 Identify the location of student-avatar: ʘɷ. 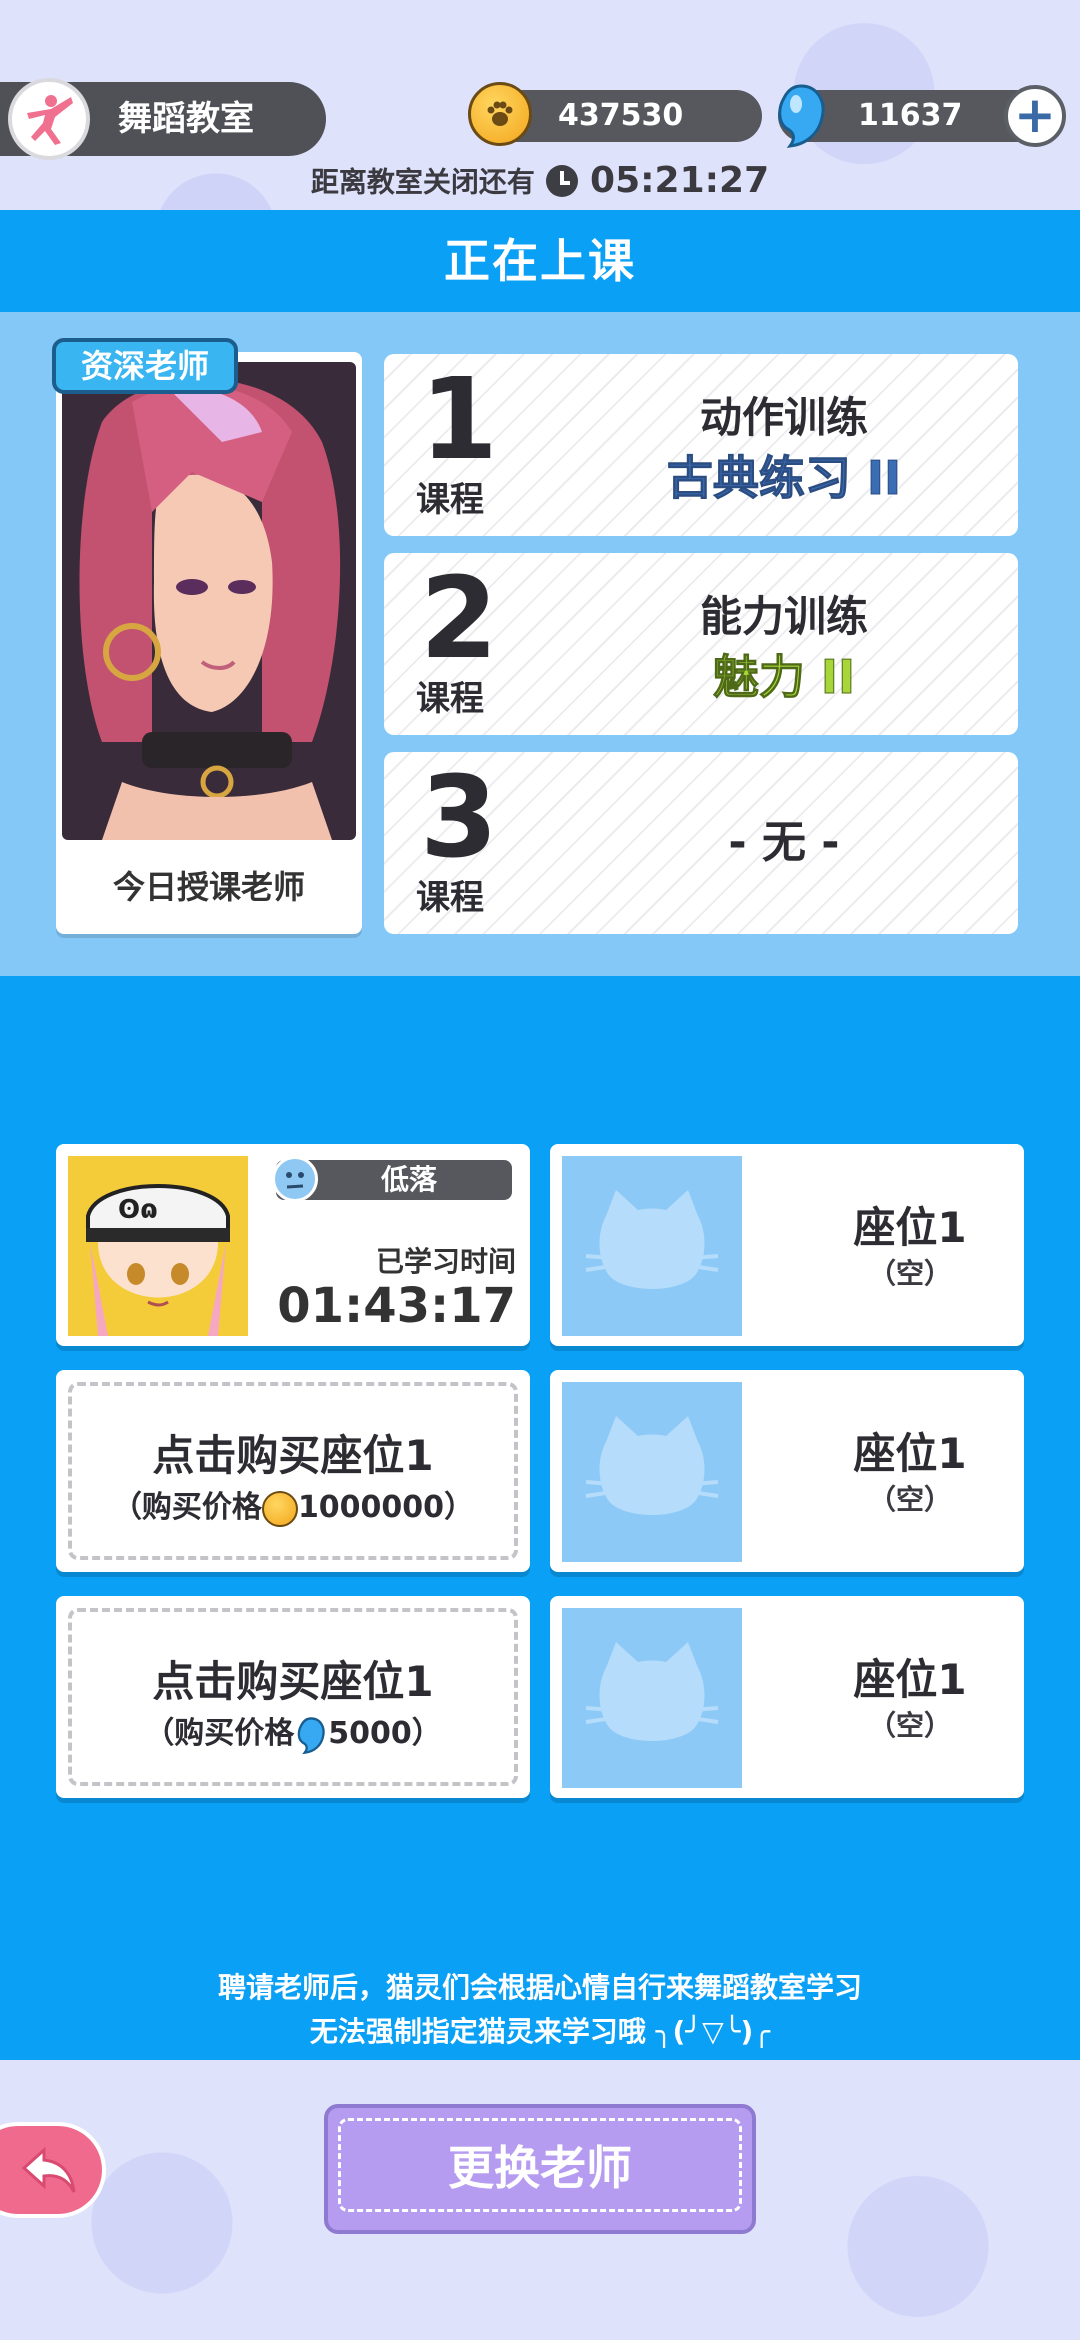
(158, 1246).